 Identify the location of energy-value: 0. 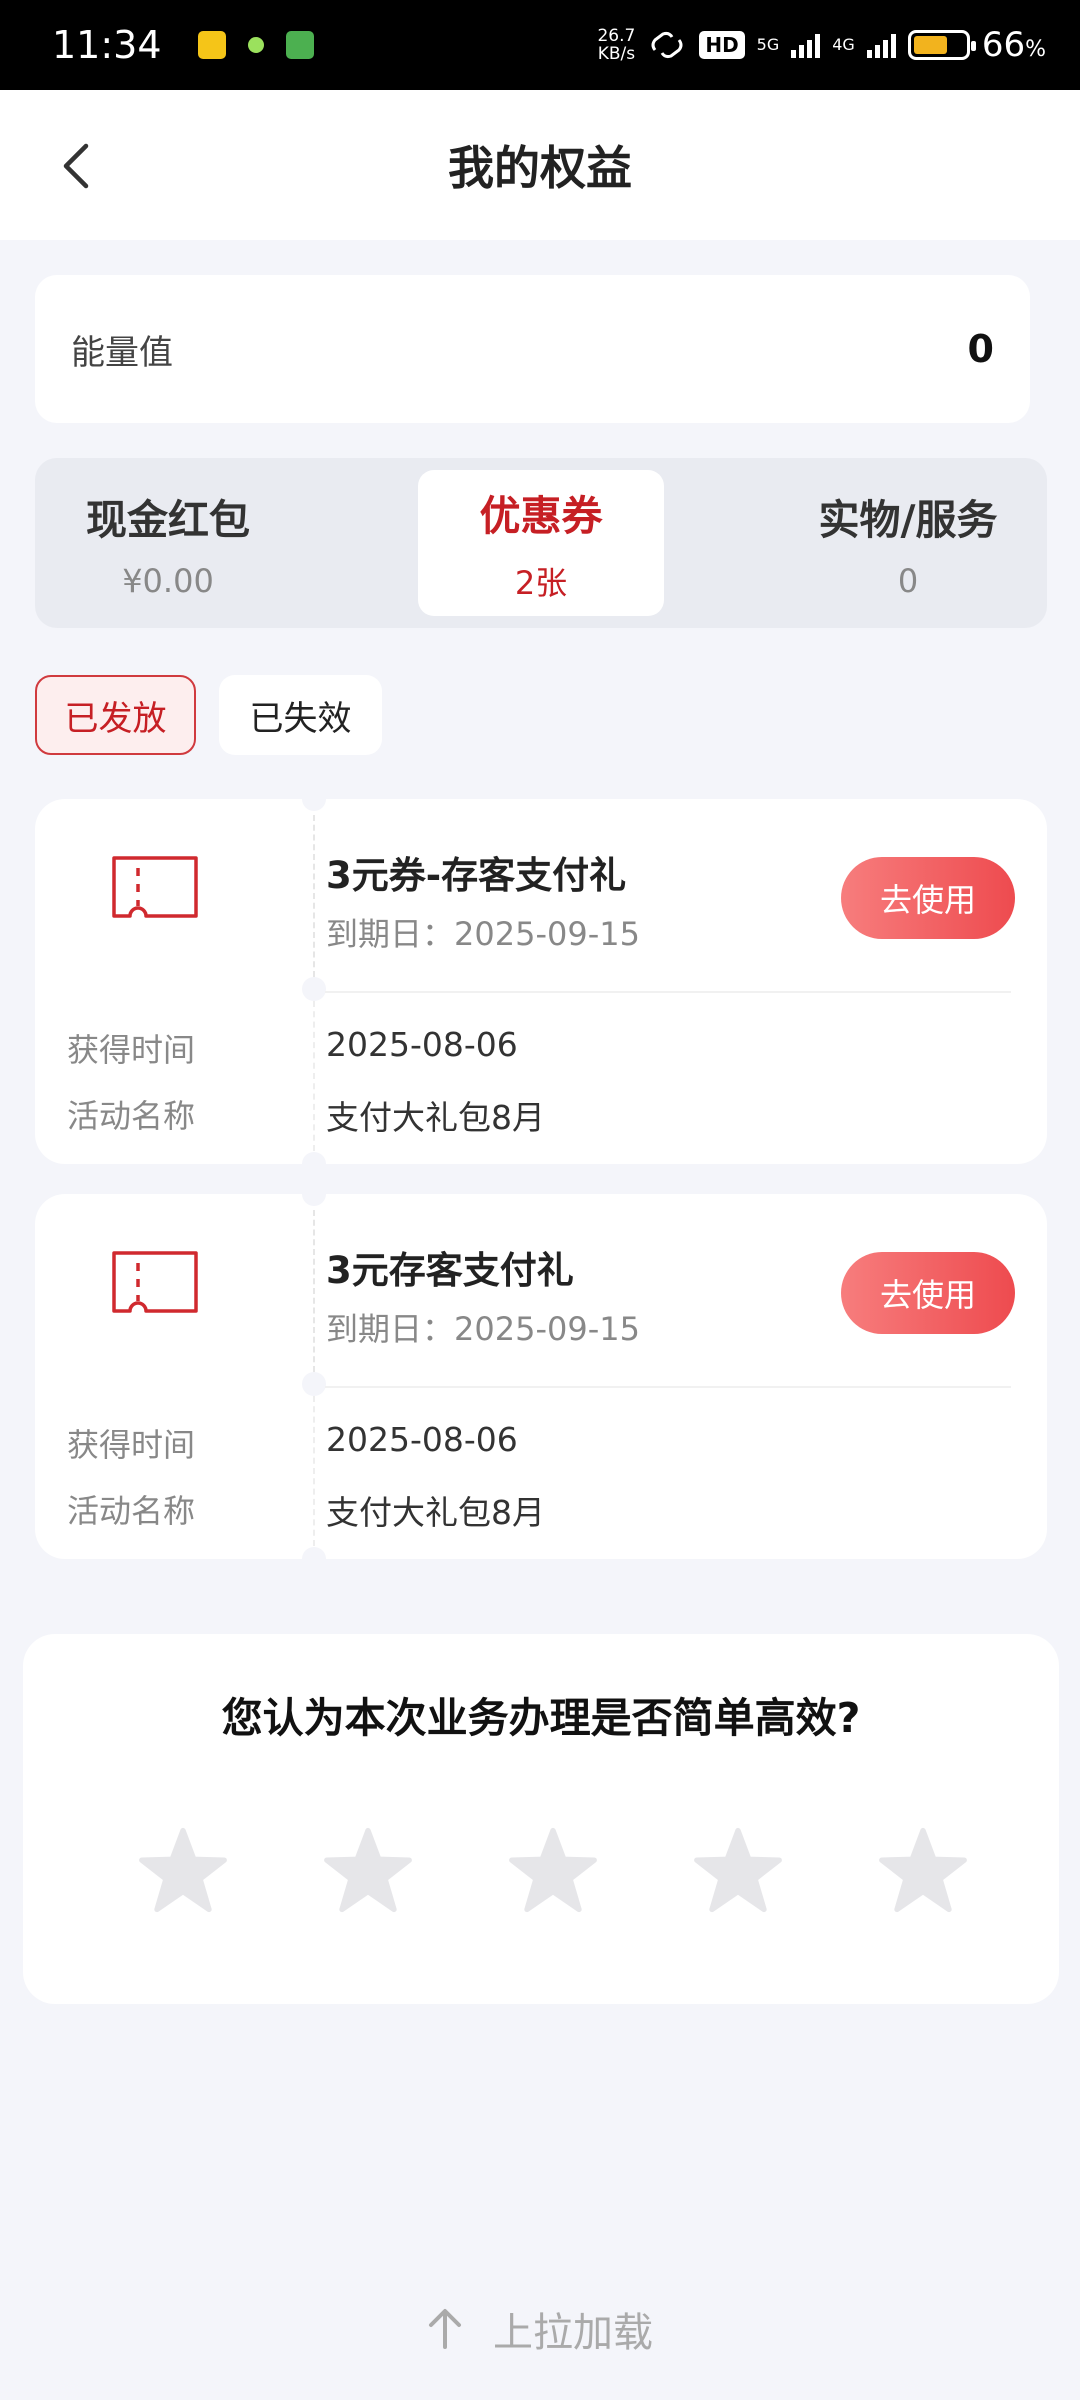
(980, 349).